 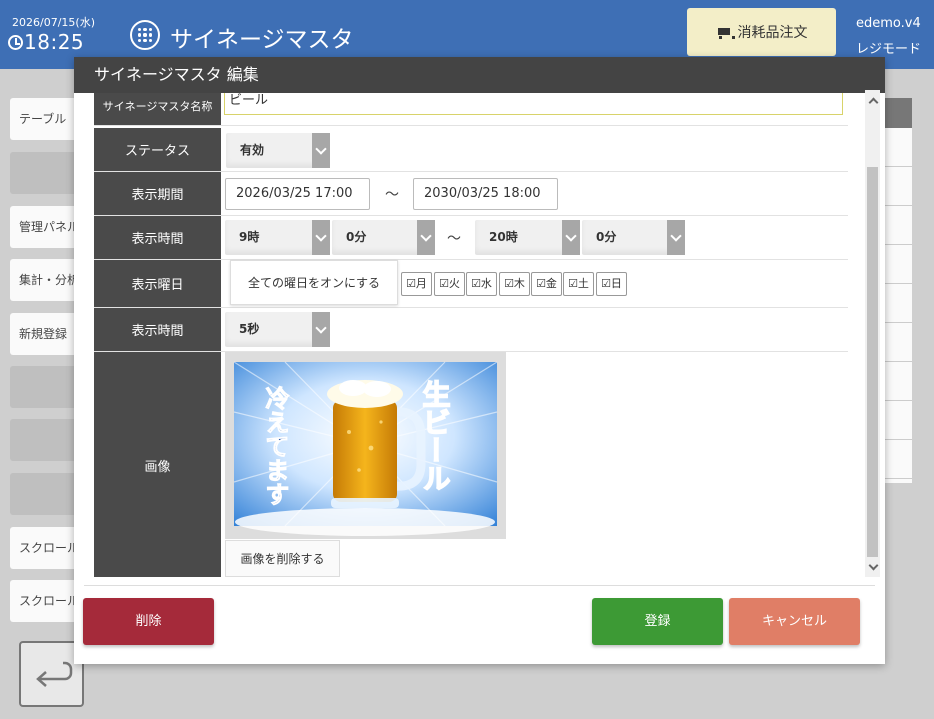 I want to click on period-row: 表示期間 2026/03/25 17:00 ～ 2030/03/25 18:00, so click(x=471, y=194).